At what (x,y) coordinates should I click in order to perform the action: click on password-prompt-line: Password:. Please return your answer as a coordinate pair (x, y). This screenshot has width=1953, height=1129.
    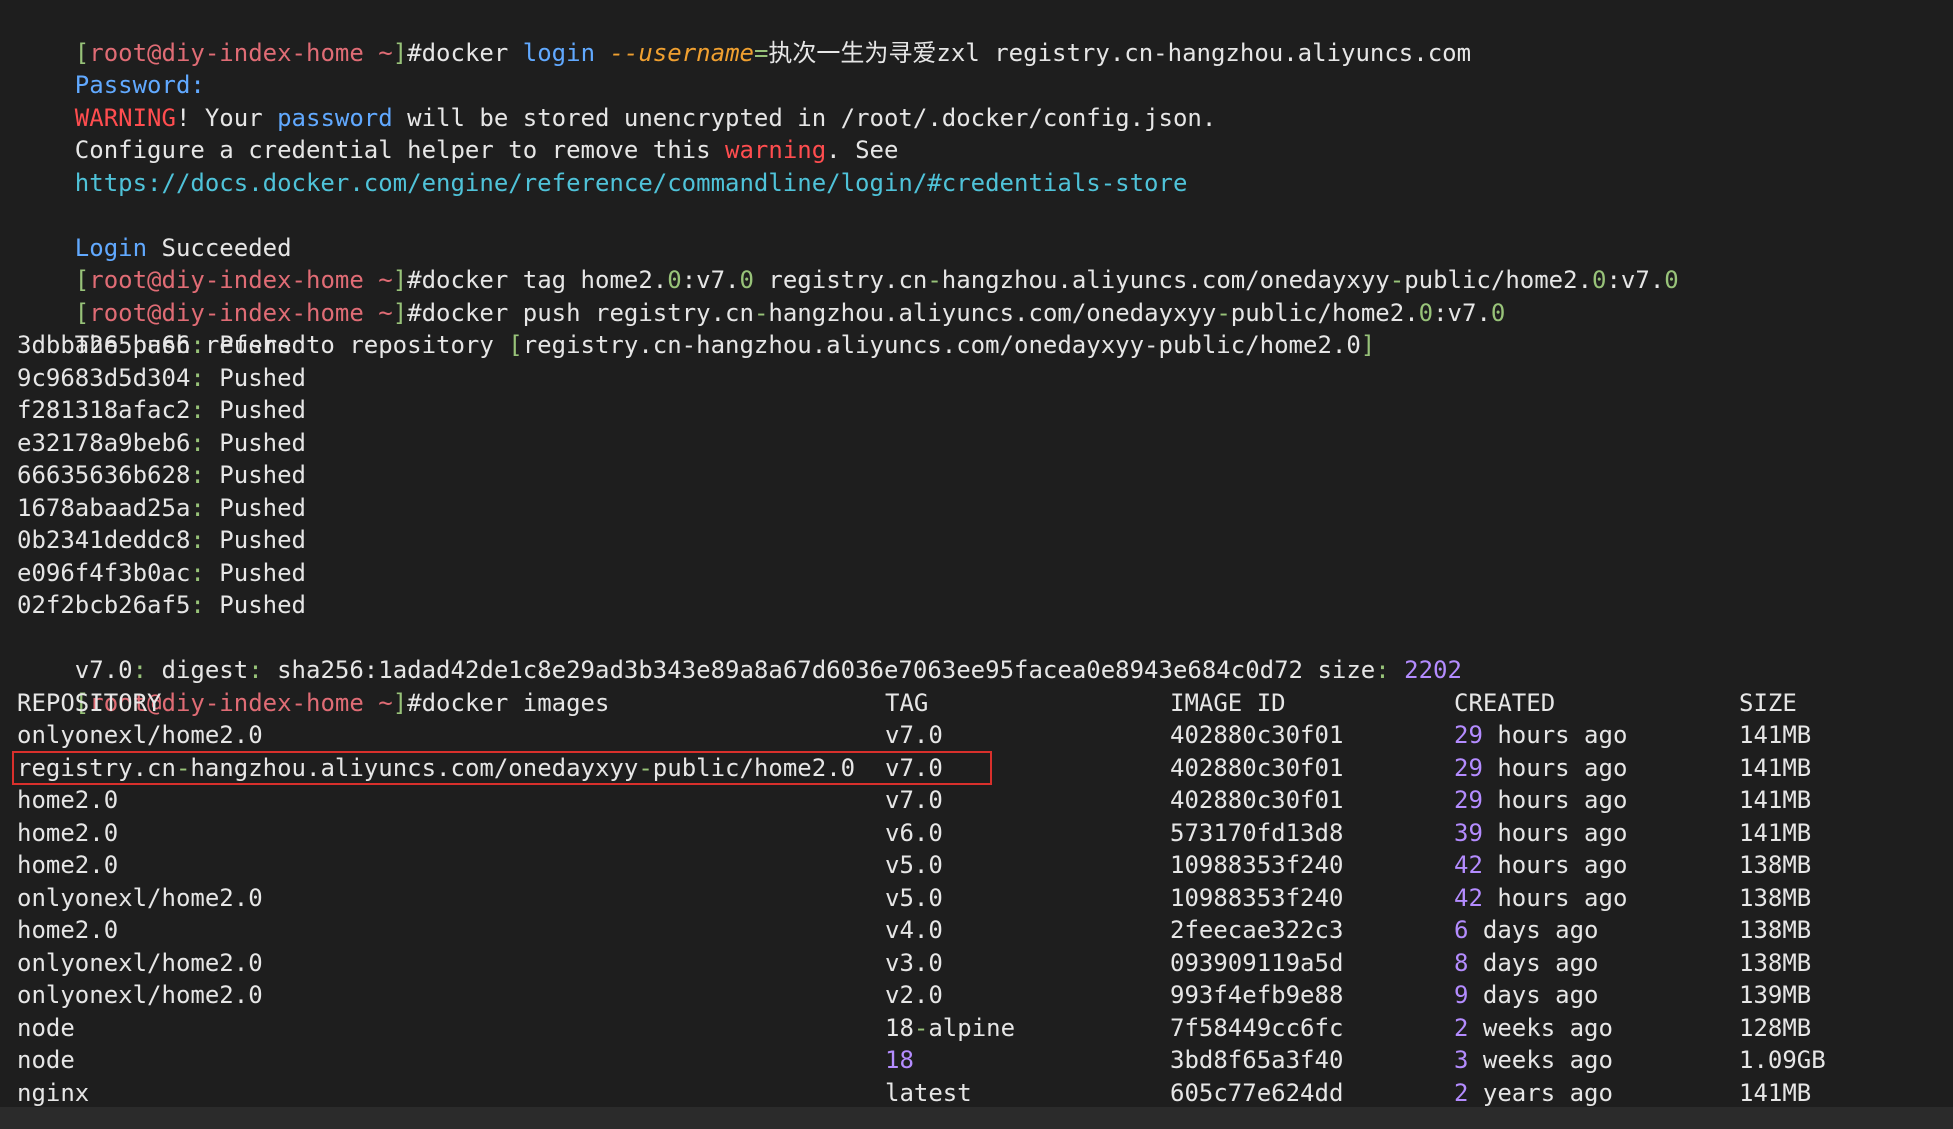
    Looking at the image, I should click on (985, 68).